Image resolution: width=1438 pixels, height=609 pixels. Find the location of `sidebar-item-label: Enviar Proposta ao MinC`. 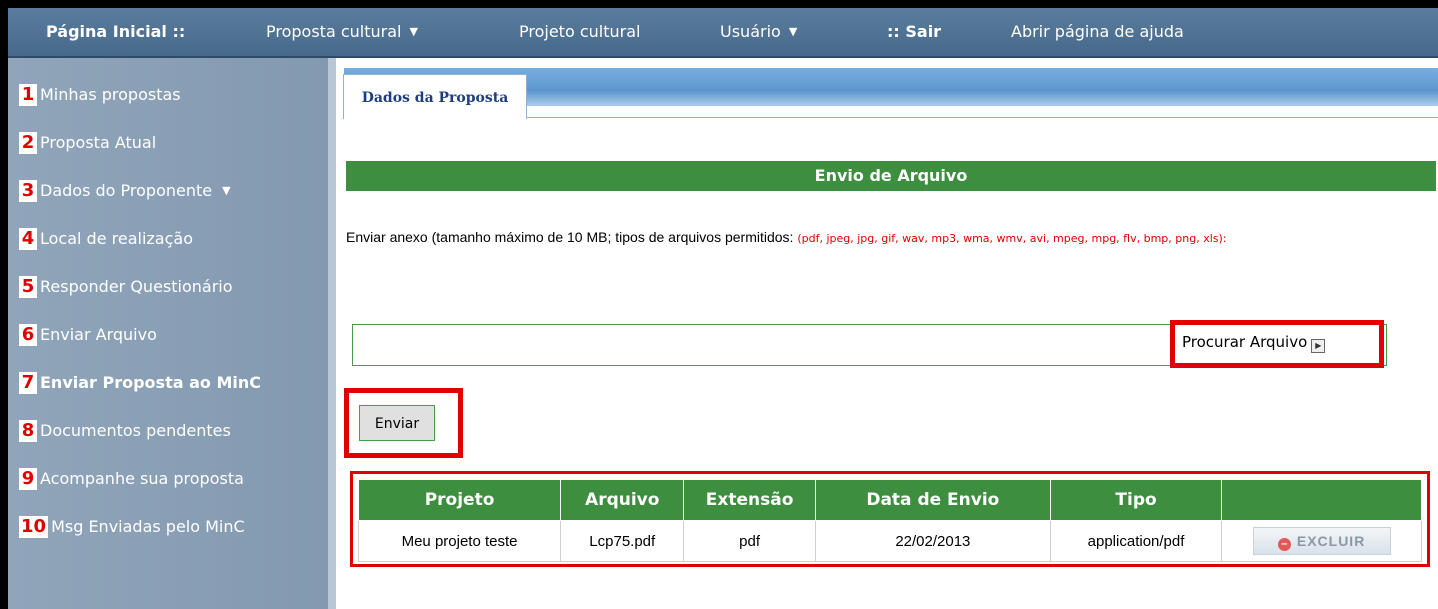

sidebar-item-label: Enviar Proposta ao MinC is located at coordinates (150, 382).